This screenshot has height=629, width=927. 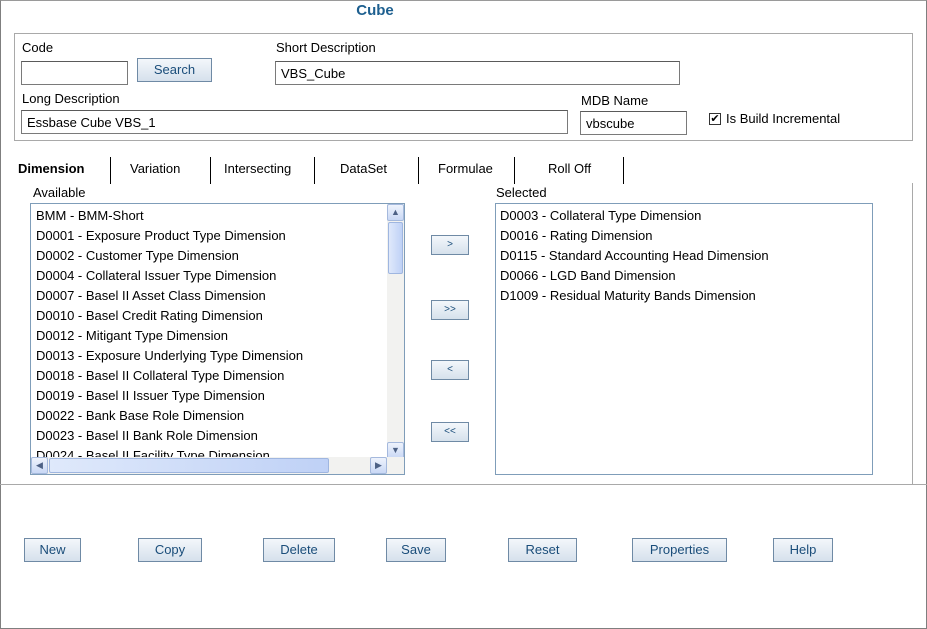 What do you see at coordinates (74, 73) in the screenshot?
I see `code-input` at bounding box center [74, 73].